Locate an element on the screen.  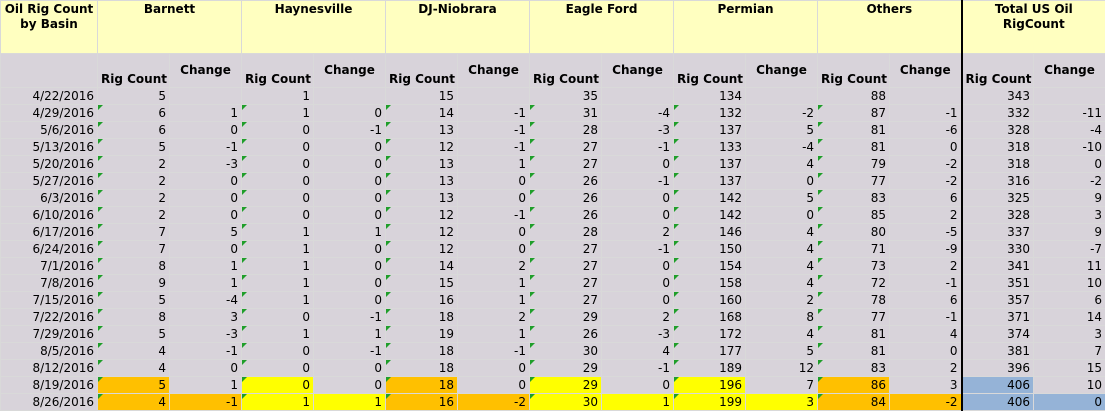
change-cell-eagle-ford: -4 is located at coordinates (638, 113).